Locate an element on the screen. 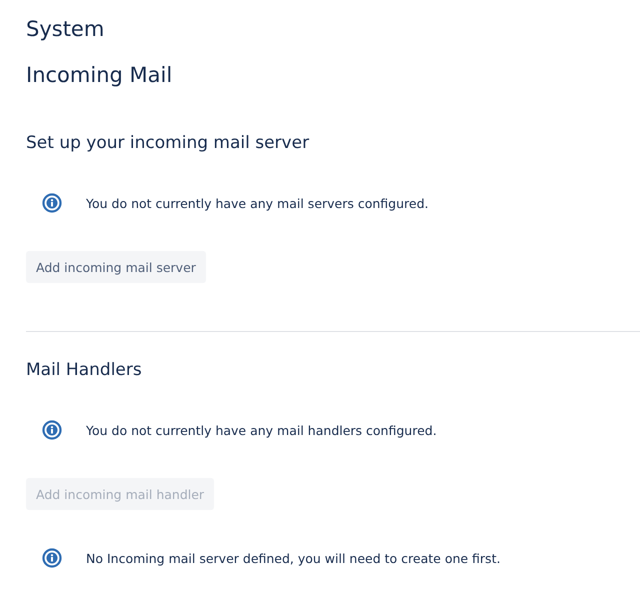  section-title: System is located at coordinates (66, 29).